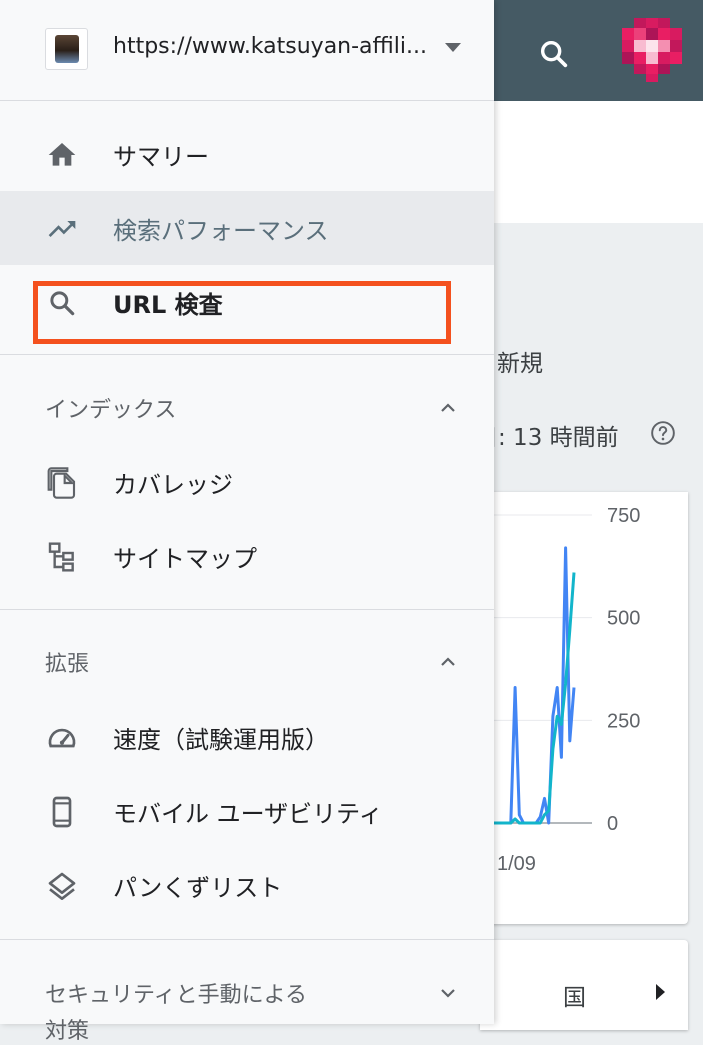 The height and width of the screenshot is (1045, 703). I want to click on nav-item-label: サイトマップ, so click(185, 559).